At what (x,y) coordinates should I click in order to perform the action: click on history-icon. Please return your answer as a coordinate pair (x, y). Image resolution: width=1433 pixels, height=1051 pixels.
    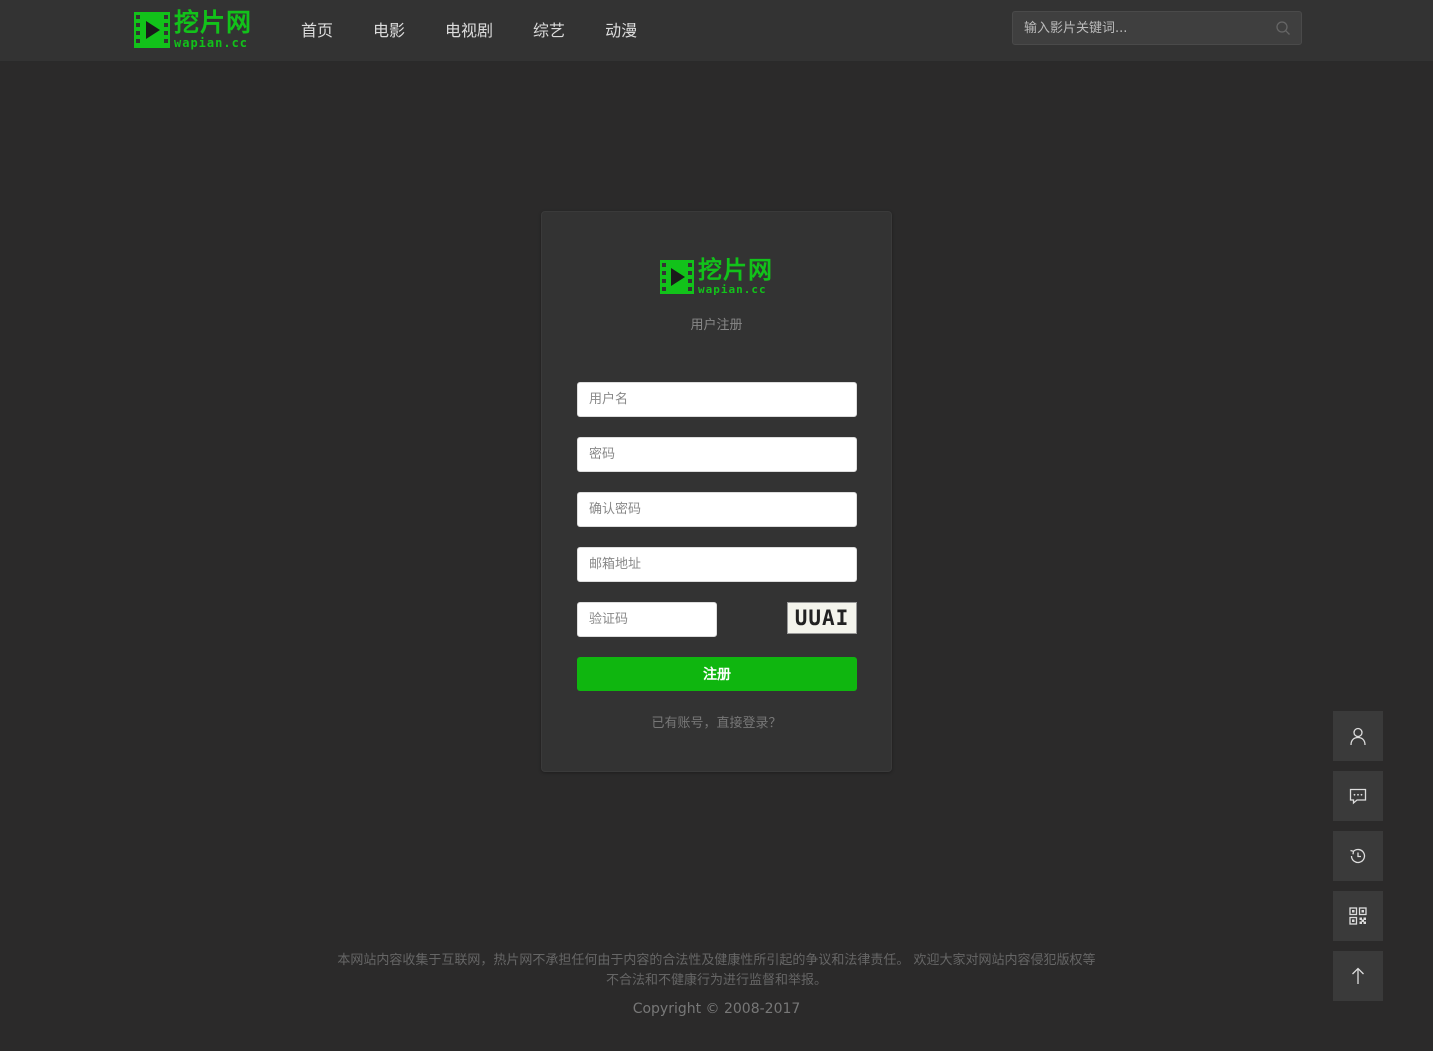
    Looking at the image, I should click on (1358, 856).